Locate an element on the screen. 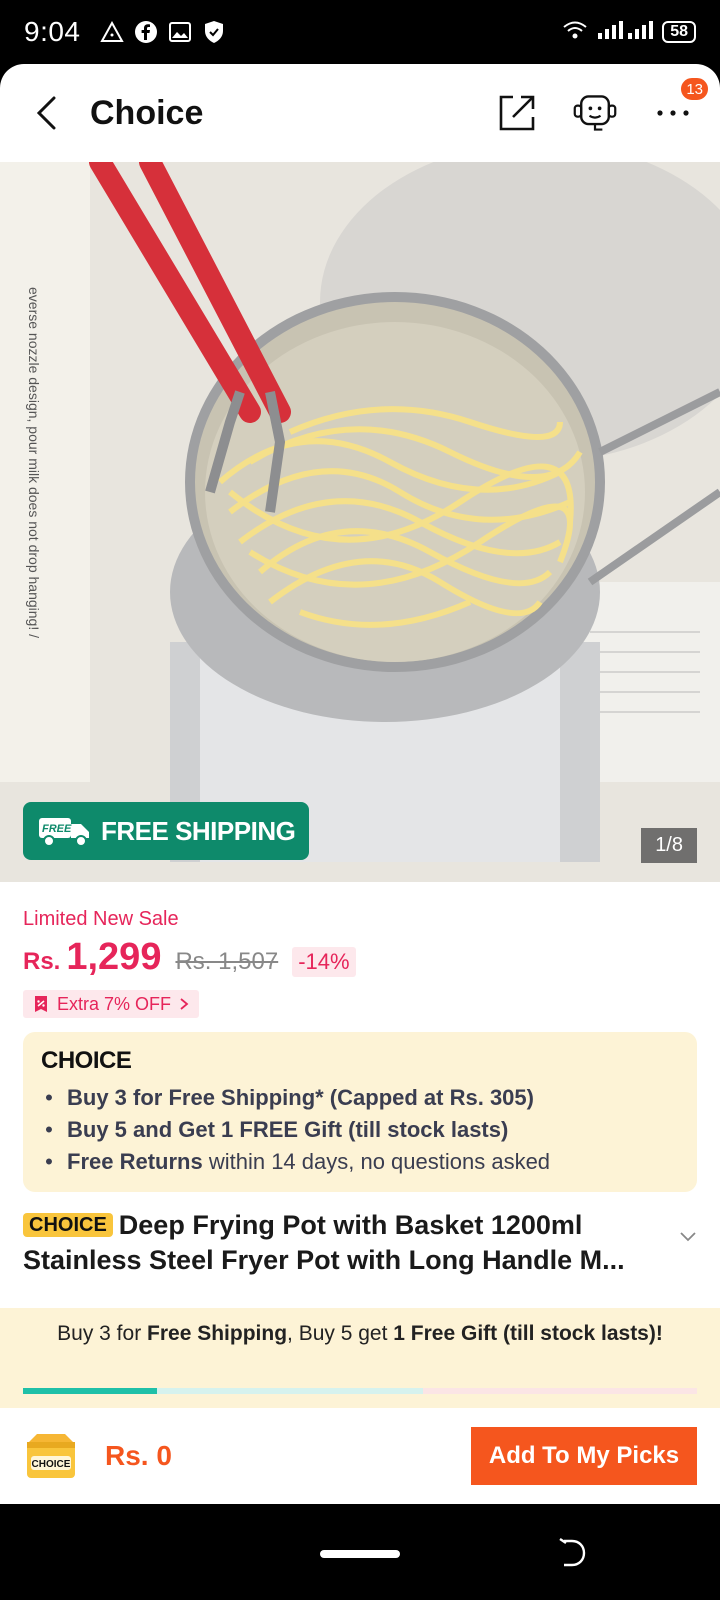 This screenshot has height=1600, width=720. cart-label: CHOICE is located at coordinates (51, 1464).